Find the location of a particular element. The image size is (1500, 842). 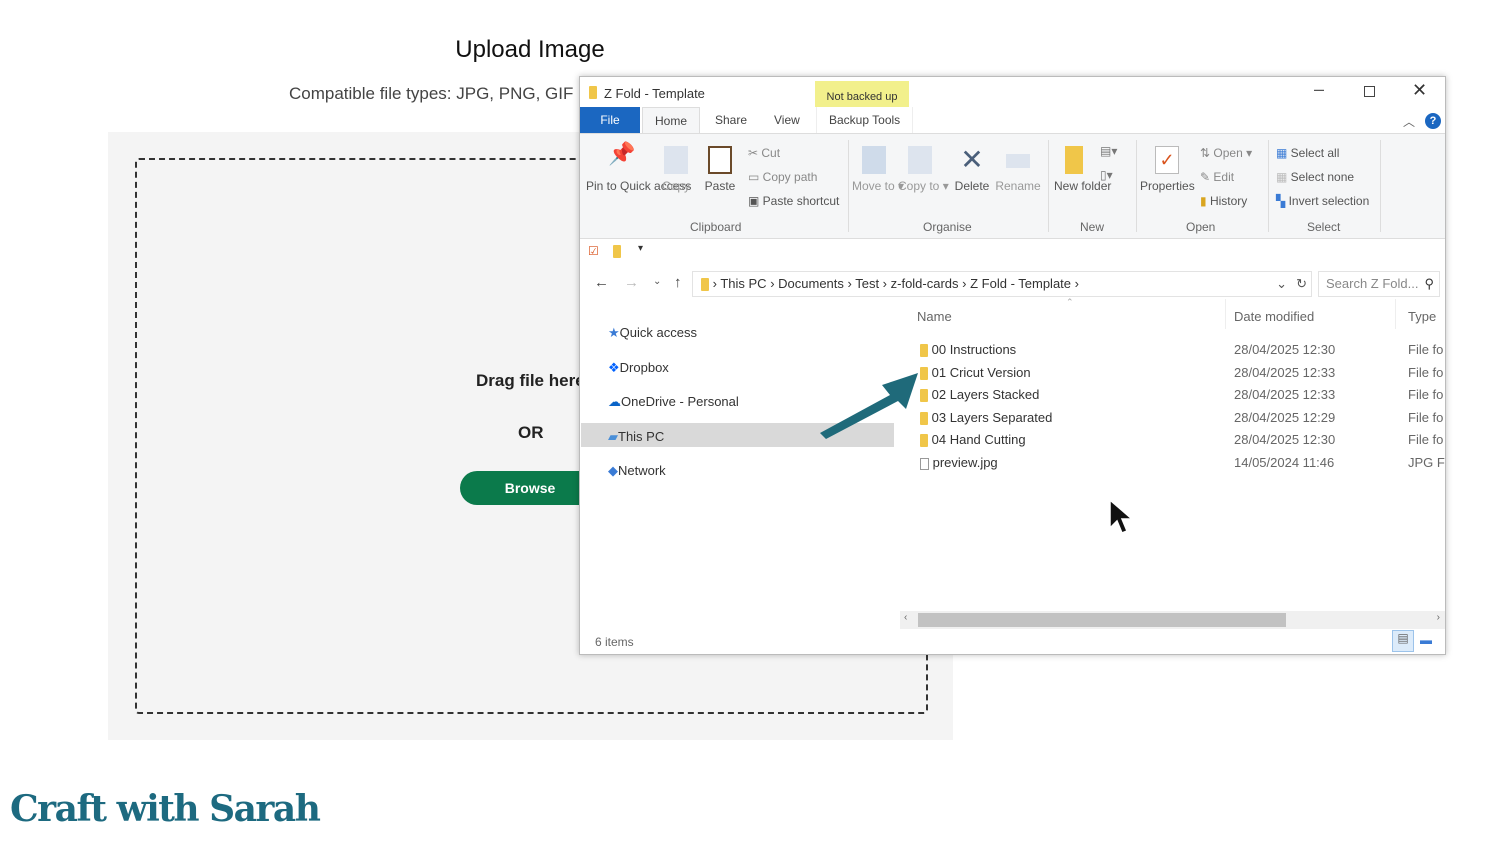

window-title: Z Fold - Template is located at coordinates (654, 93).